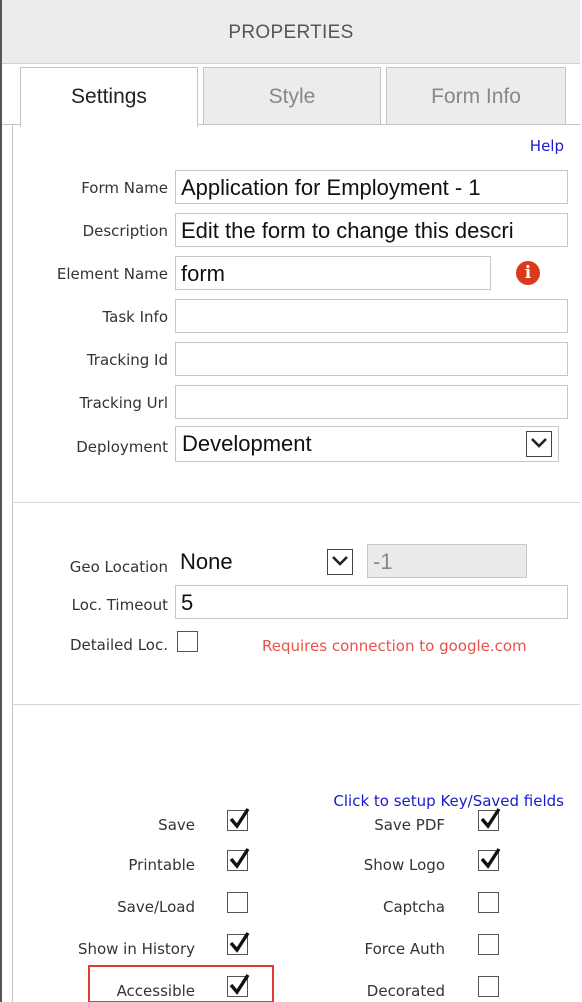 This screenshot has width=582, height=1002. I want to click on deployment-value: Development, so click(247, 443).